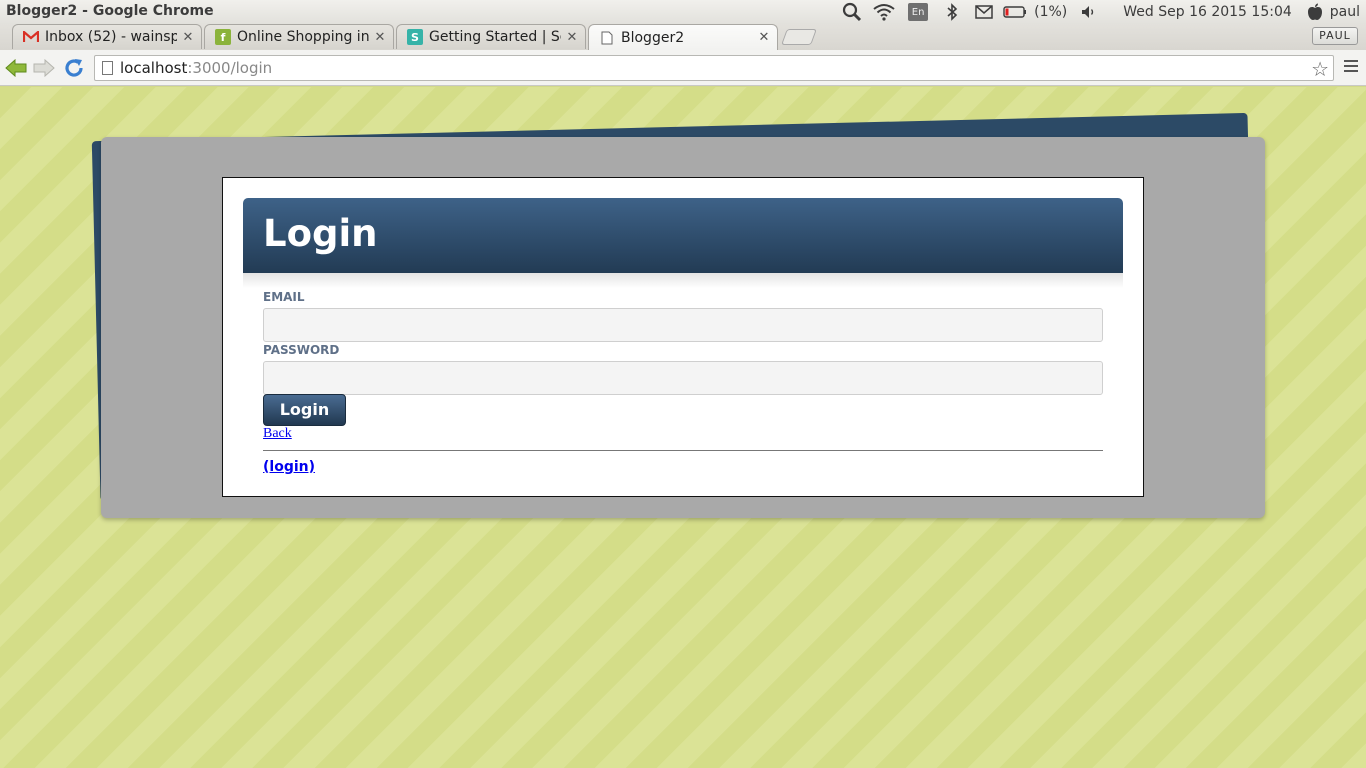 The image size is (1366, 768). What do you see at coordinates (154, 68) in the screenshot?
I see `url-host: localhost` at bounding box center [154, 68].